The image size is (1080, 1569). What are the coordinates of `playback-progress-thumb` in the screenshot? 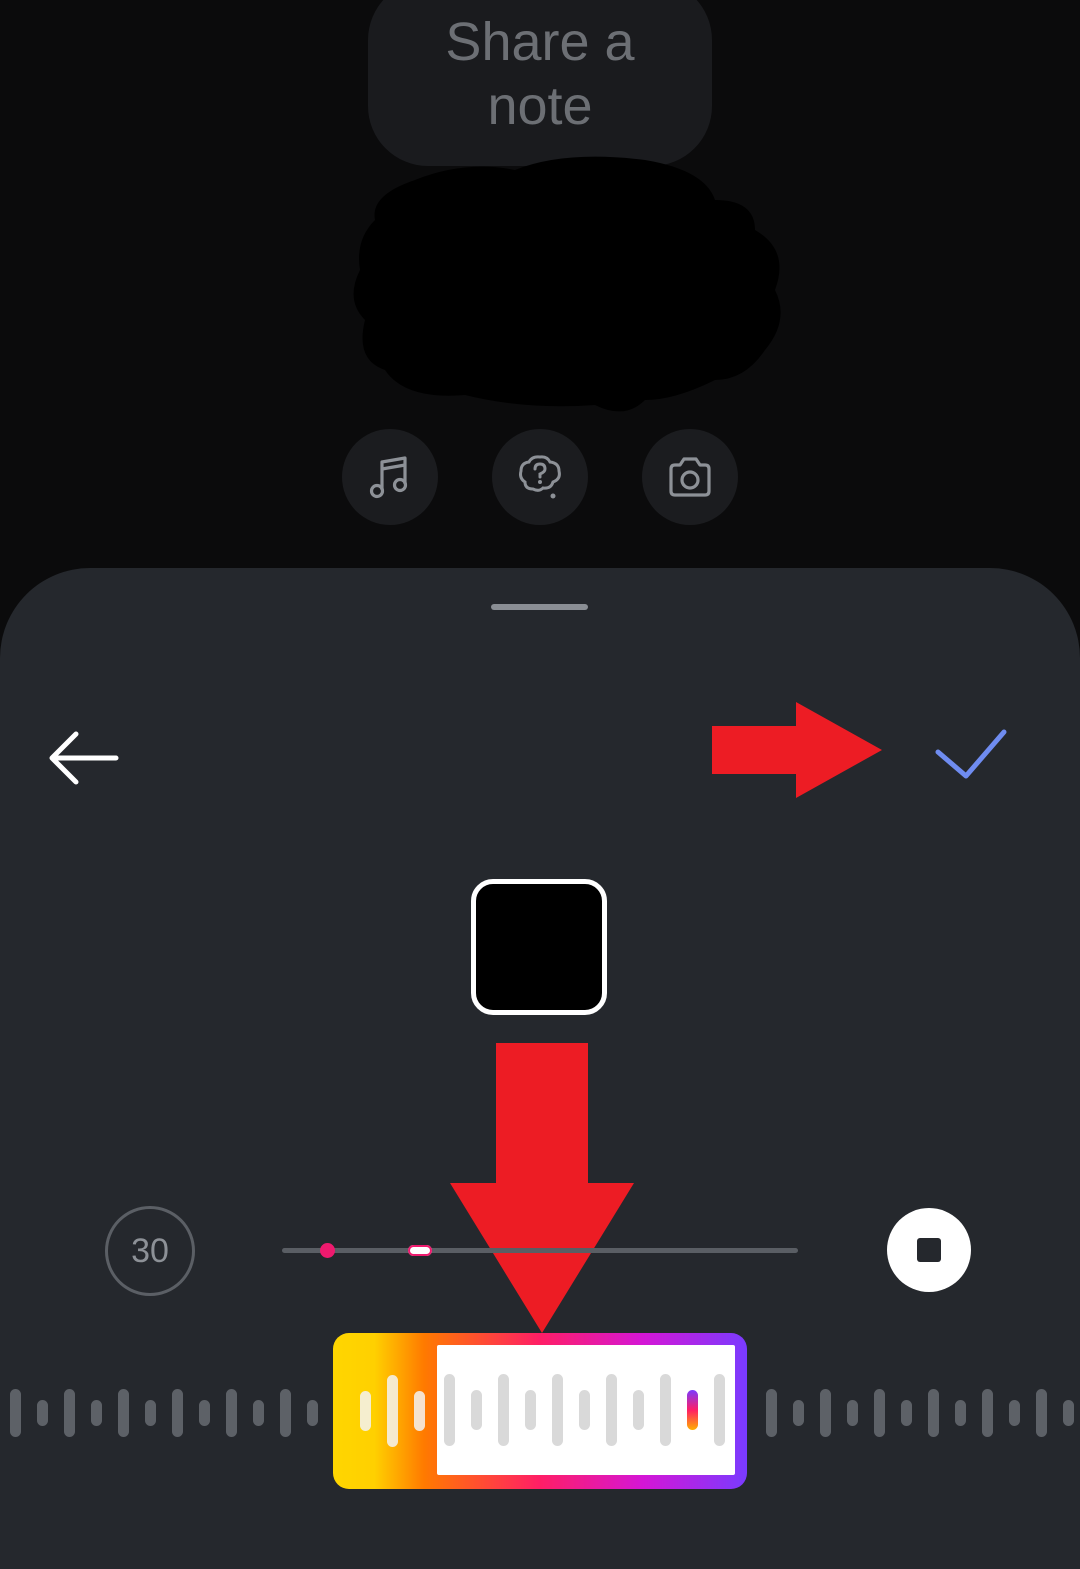 It's located at (420, 1250).